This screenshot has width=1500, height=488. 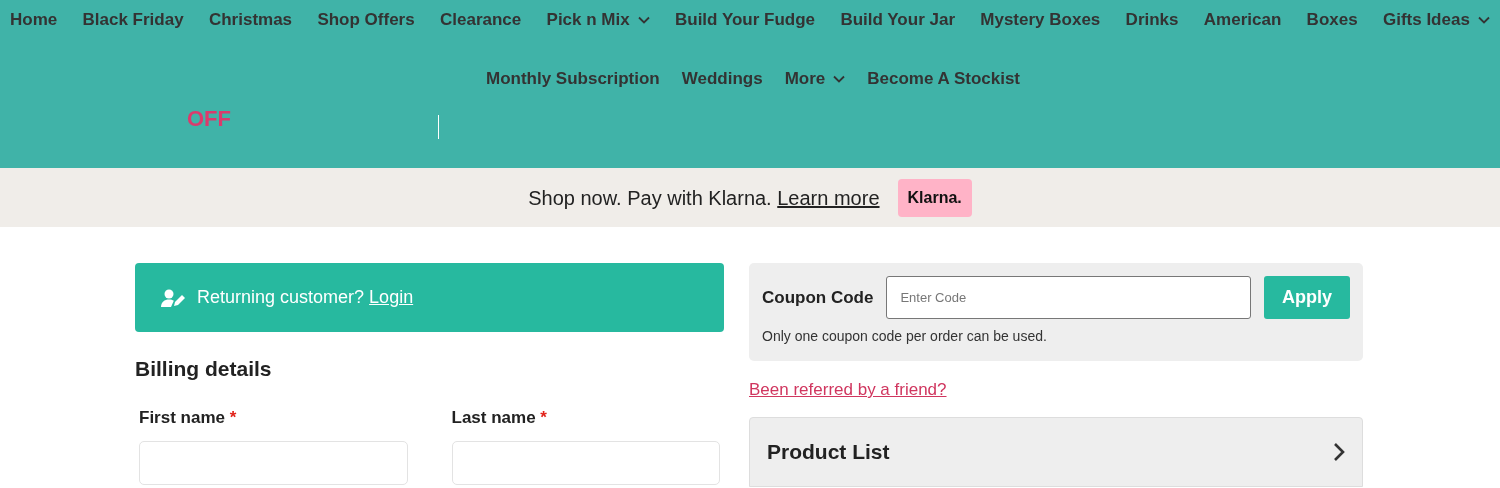 What do you see at coordinates (934, 197) in the screenshot?
I see `klarna-badge: Klarna.` at bounding box center [934, 197].